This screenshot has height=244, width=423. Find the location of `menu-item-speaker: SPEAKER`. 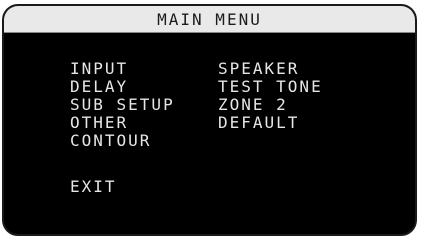

menu-item-speaker: SPEAKER is located at coordinates (258, 69).